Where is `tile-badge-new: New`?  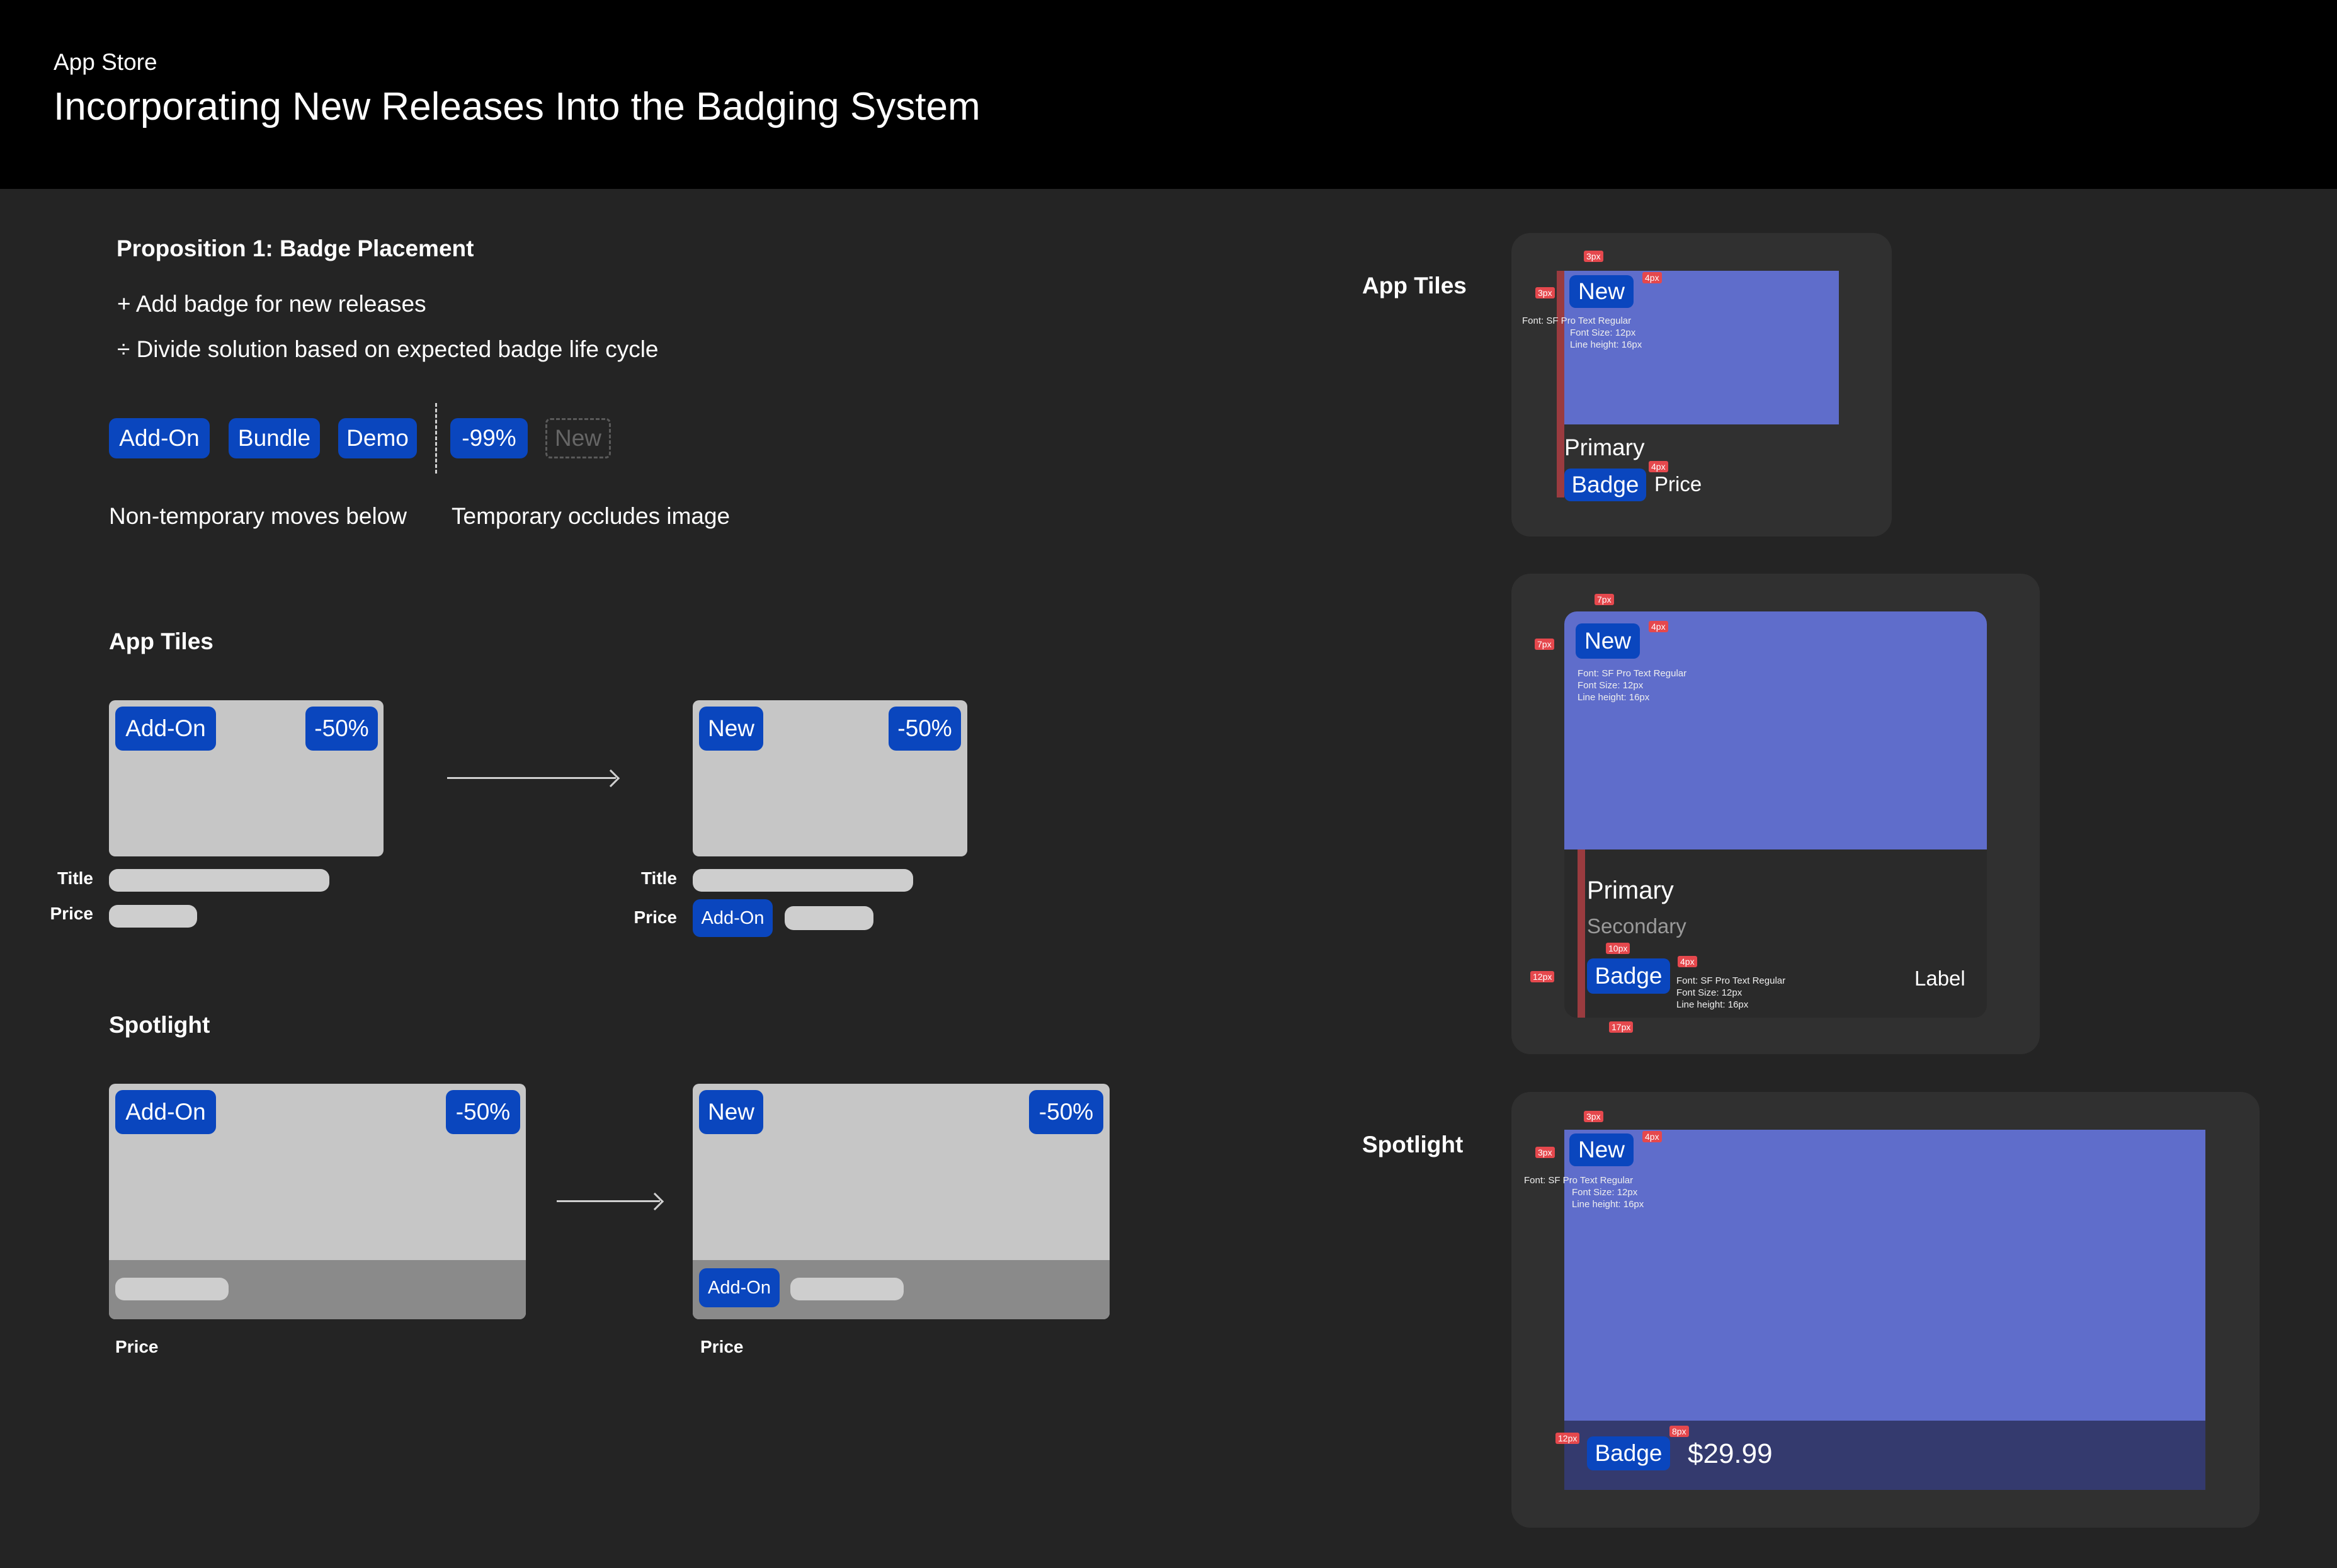
tile-badge-new: New is located at coordinates (731, 729).